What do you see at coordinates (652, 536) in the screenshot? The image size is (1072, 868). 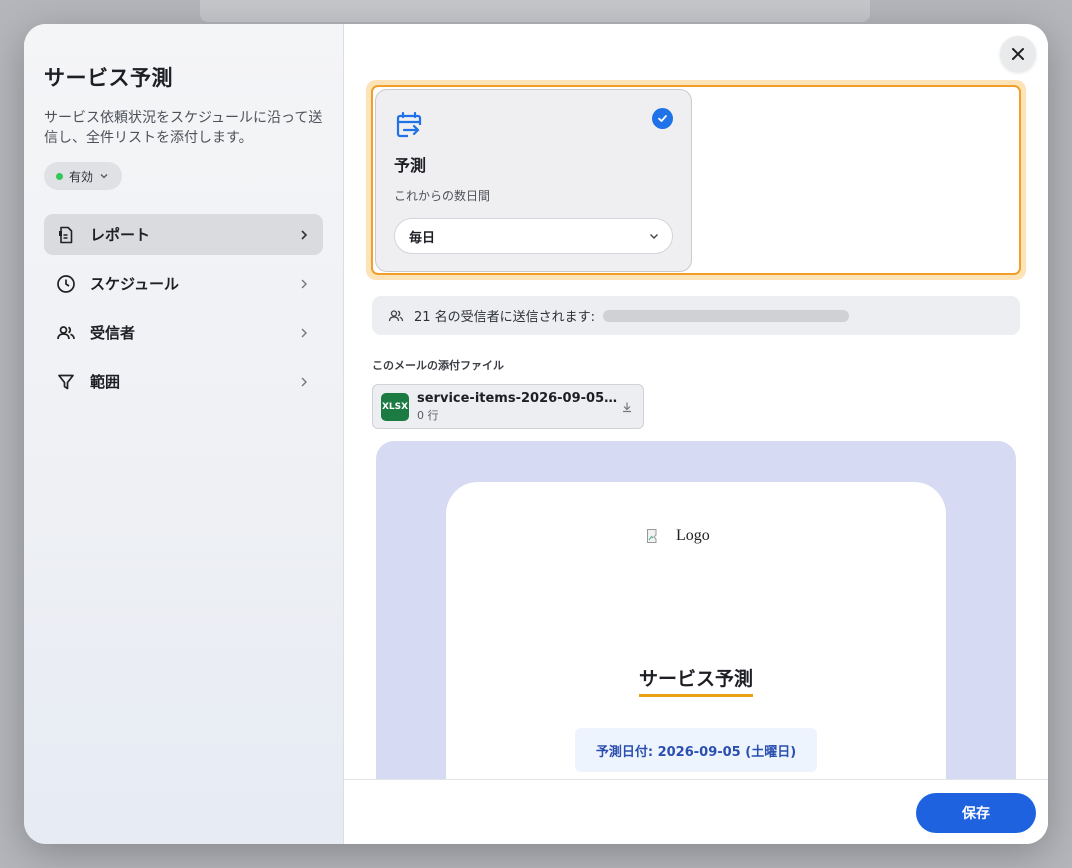 I see `broken-image-icon` at bounding box center [652, 536].